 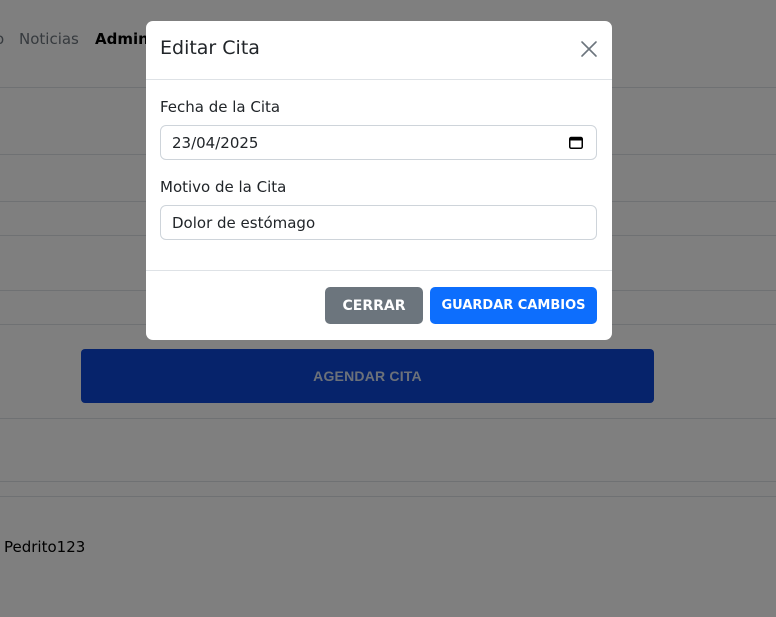 What do you see at coordinates (378, 142) in the screenshot?
I see `date-input: 23/04/2025` at bounding box center [378, 142].